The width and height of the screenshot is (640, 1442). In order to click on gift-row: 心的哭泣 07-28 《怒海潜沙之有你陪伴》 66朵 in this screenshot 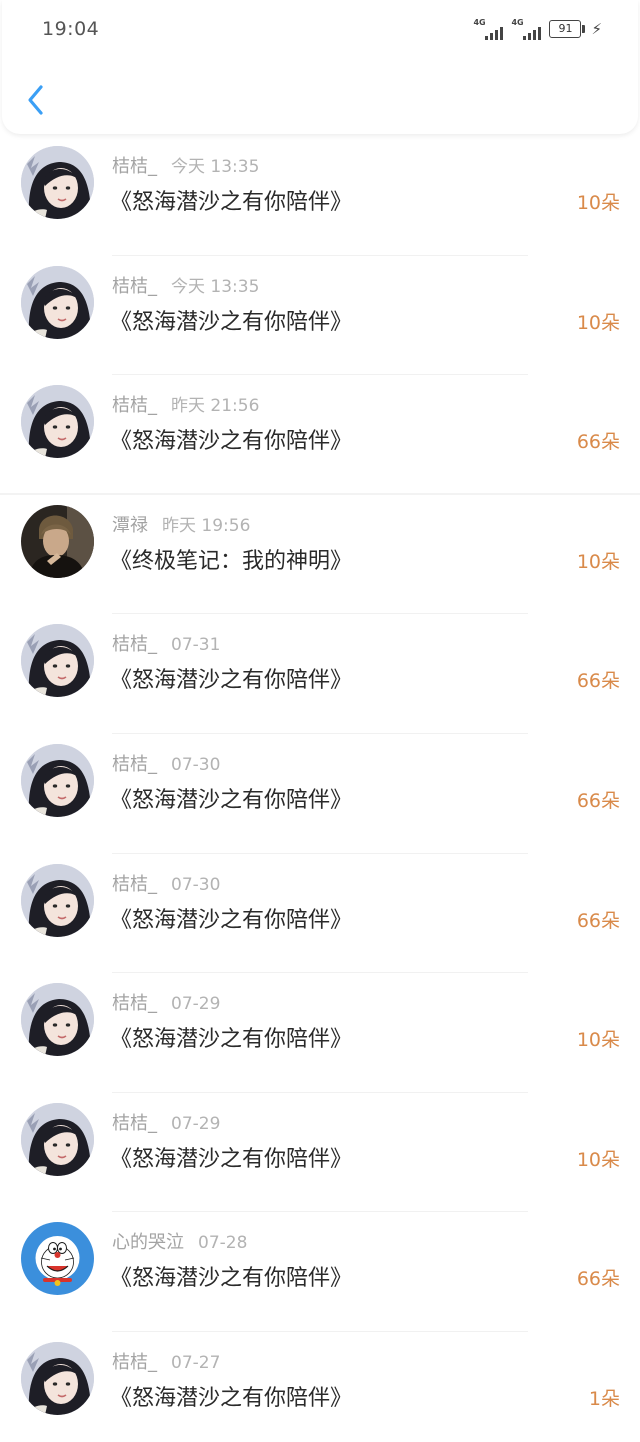, I will do `click(320, 1272)`.